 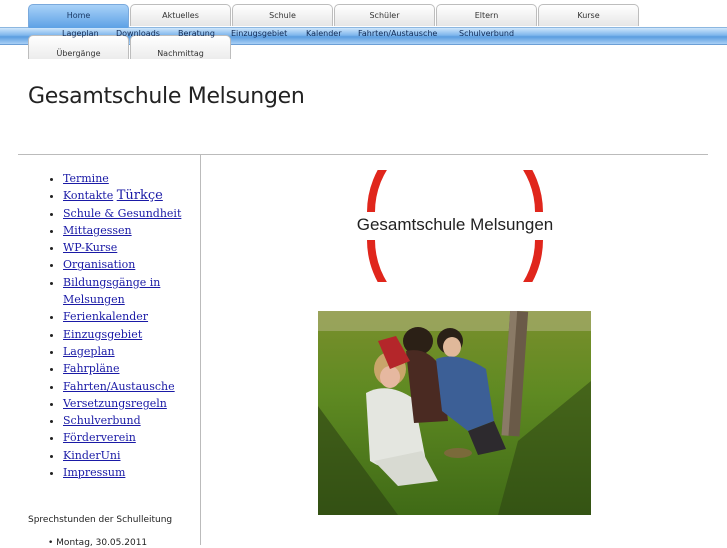 I want to click on school-photo, so click(x=454, y=413).